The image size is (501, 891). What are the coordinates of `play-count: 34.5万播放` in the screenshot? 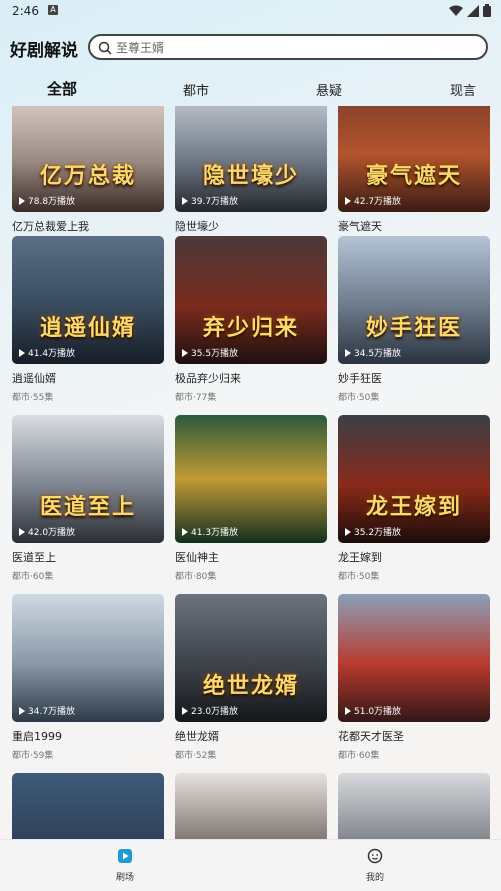 It's located at (373, 352).